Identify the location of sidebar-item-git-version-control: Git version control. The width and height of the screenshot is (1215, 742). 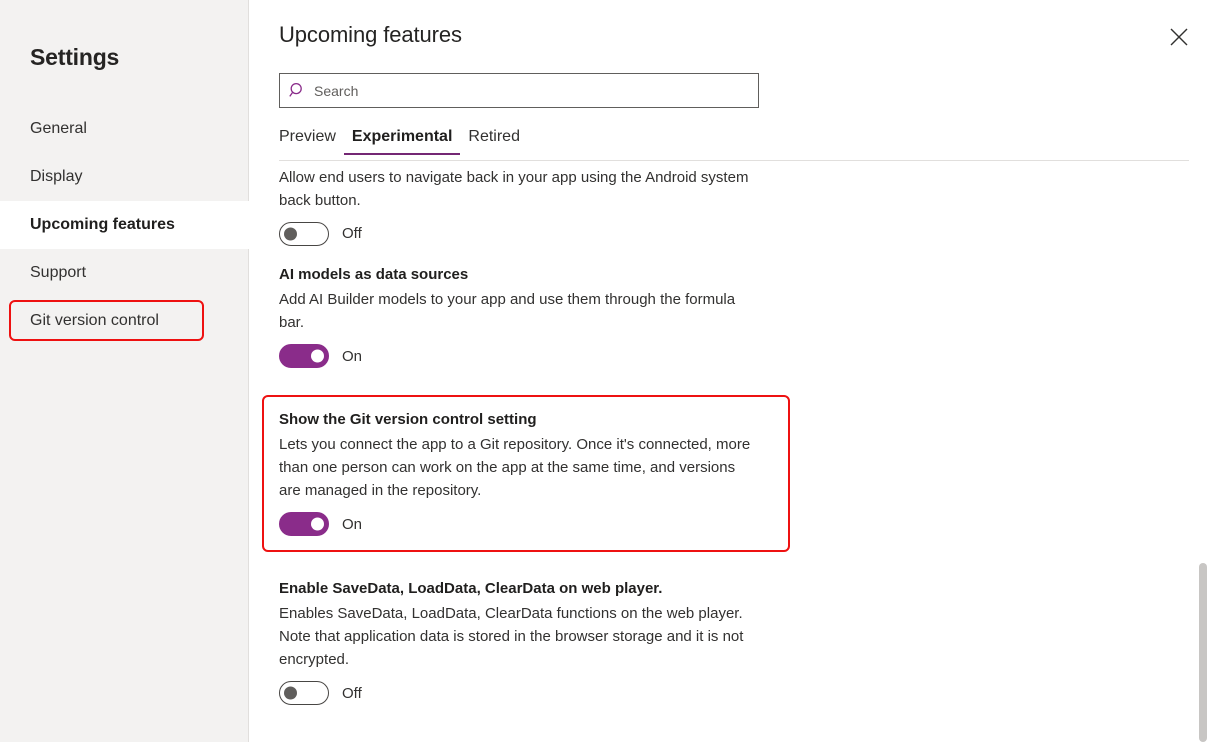
(124, 321).